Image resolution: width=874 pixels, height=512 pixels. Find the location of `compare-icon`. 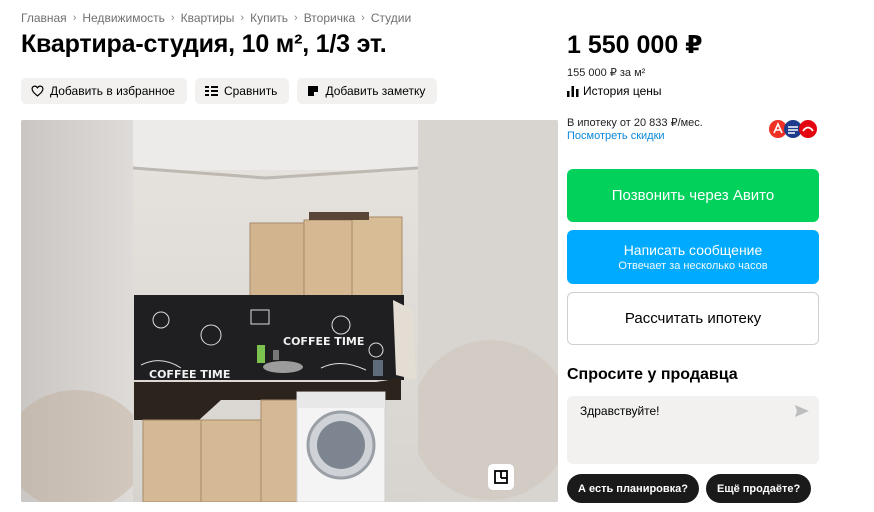

compare-icon is located at coordinates (211, 91).